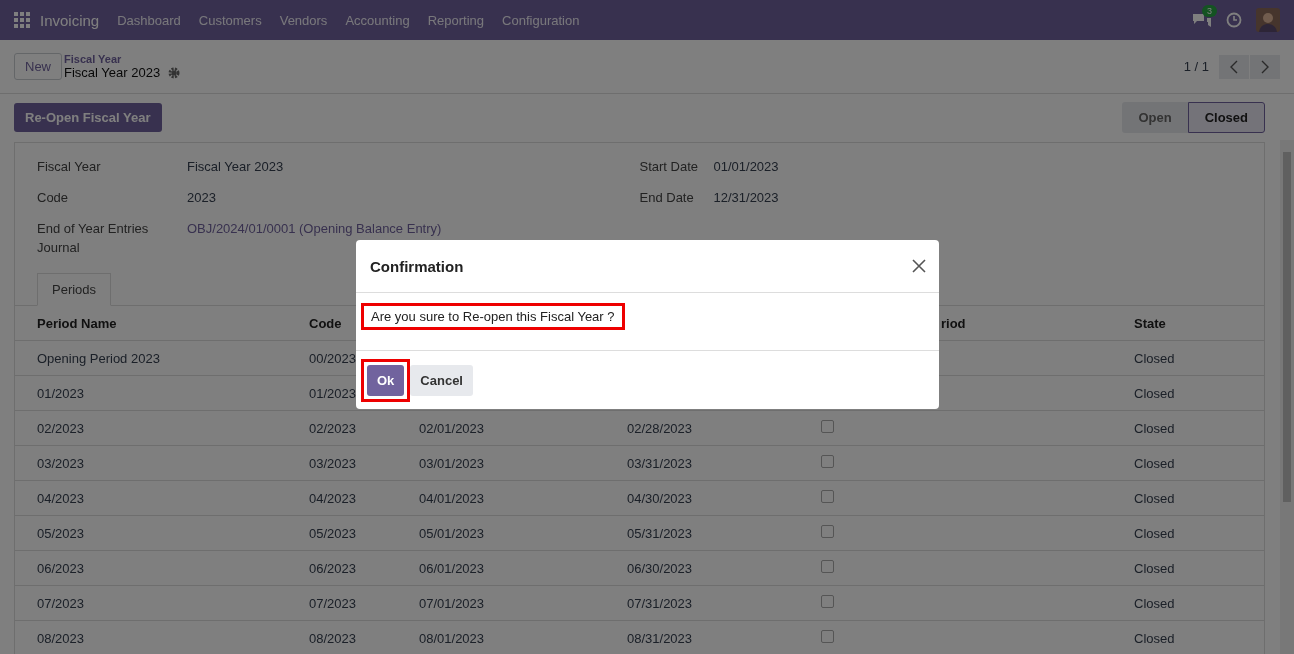  I want to click on apps-grid-icon, so click(22, 20).